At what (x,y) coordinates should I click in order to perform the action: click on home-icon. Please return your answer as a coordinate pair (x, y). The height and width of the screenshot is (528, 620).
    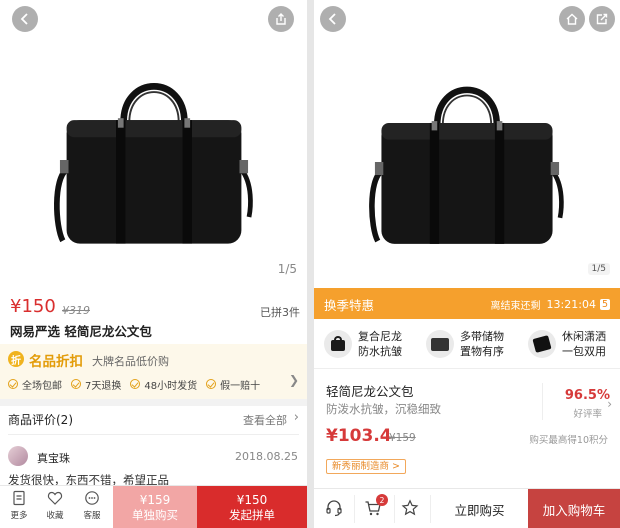
    Looking at the image, I should click on (572, 19).